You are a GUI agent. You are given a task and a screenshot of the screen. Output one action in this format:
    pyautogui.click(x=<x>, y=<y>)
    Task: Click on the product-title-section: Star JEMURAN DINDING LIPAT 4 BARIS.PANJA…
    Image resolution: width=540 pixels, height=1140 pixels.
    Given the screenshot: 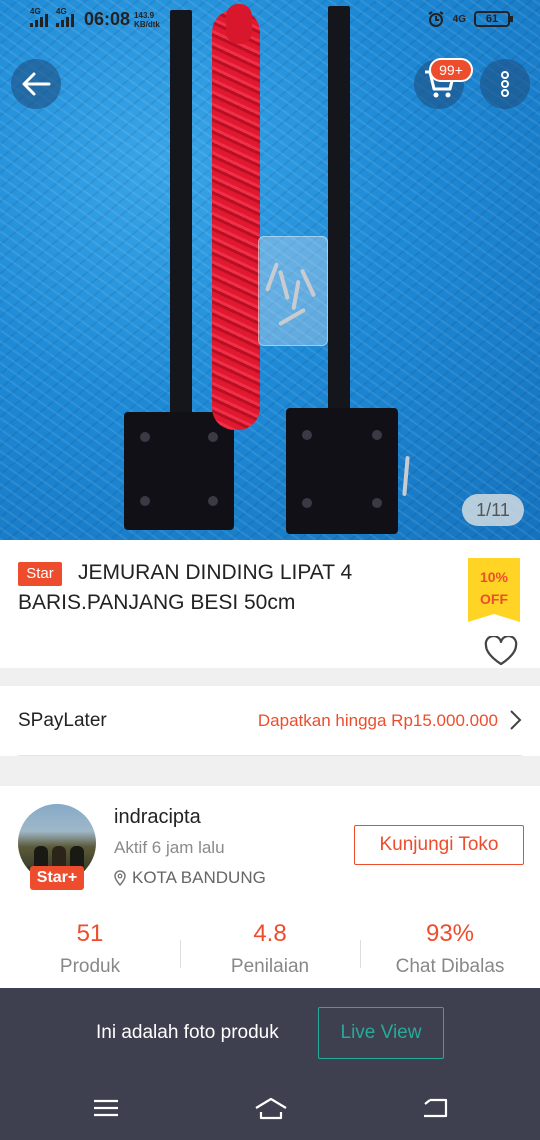 What is the action you would take?
    pyautogui.click(x=270, y=604)
    